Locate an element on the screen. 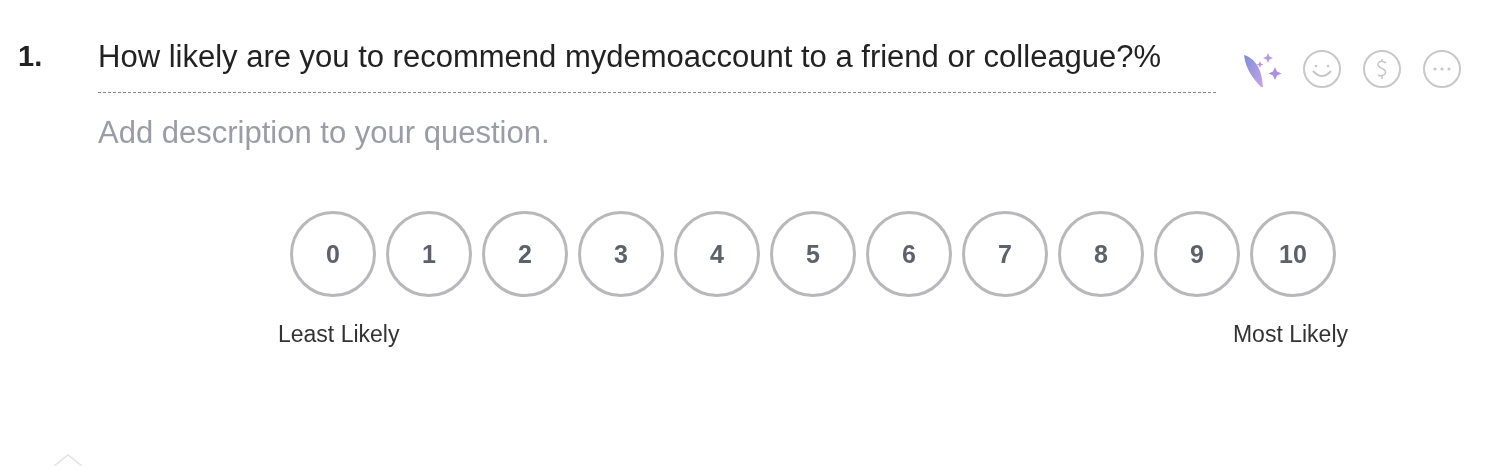 This screenshot has width=1504, height=466. scale-max-label: Most Likely is located at coordinates (1290, 334).